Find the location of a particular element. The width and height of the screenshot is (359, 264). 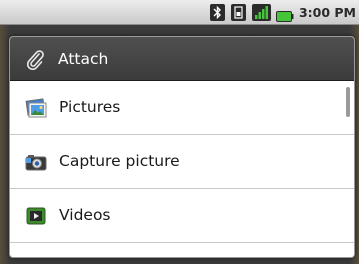

status-bar: 3:00 PM is located at coordinates (179, 12).